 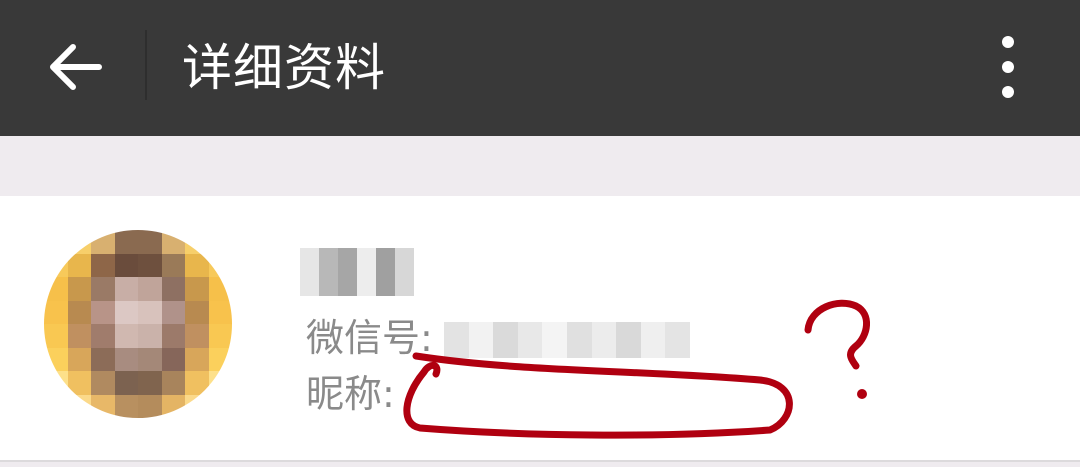 I want to click on red-annotation, so click(x=636, y=369).